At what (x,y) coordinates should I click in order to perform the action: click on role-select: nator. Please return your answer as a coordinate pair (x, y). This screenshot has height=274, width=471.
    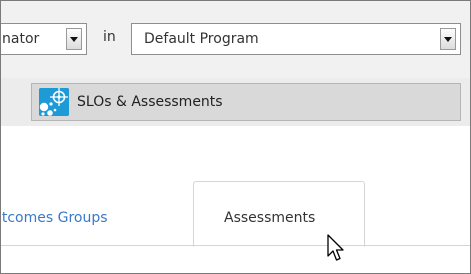
    Looking at the image, I should click on (44, 39).